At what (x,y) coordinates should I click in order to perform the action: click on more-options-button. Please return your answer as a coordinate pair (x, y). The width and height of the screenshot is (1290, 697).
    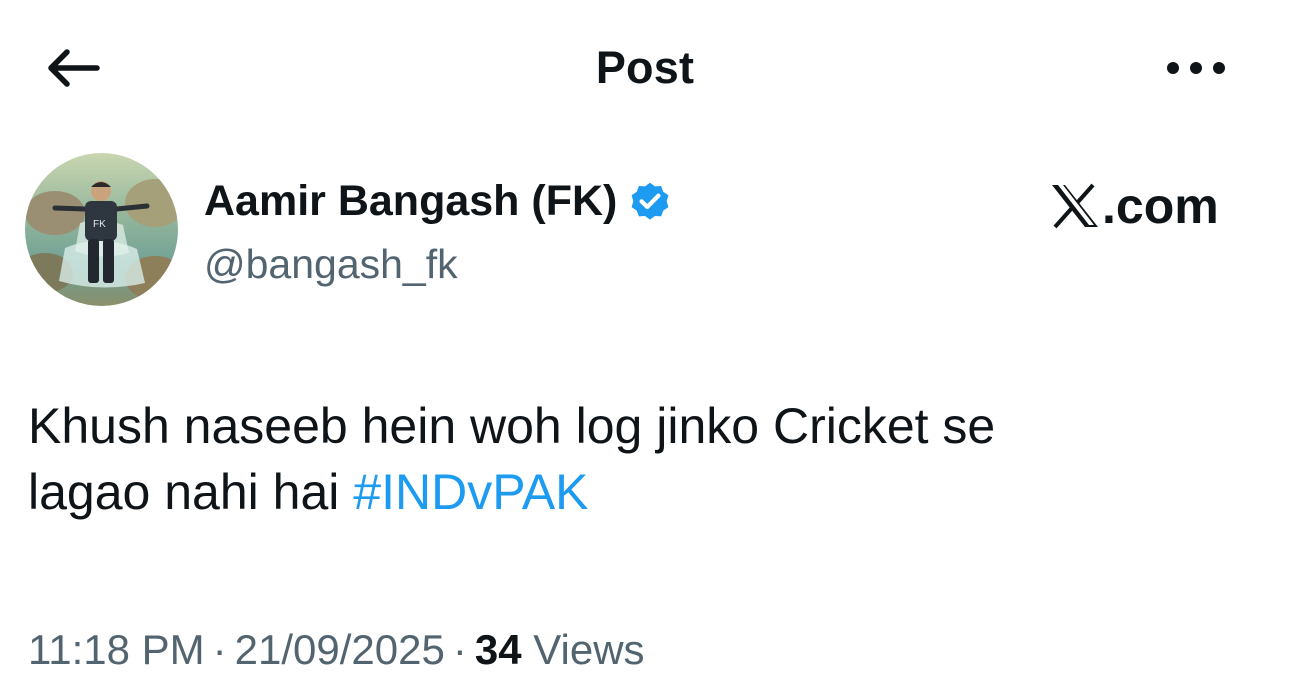
    Looking at the image, I should click on (1196, 68).